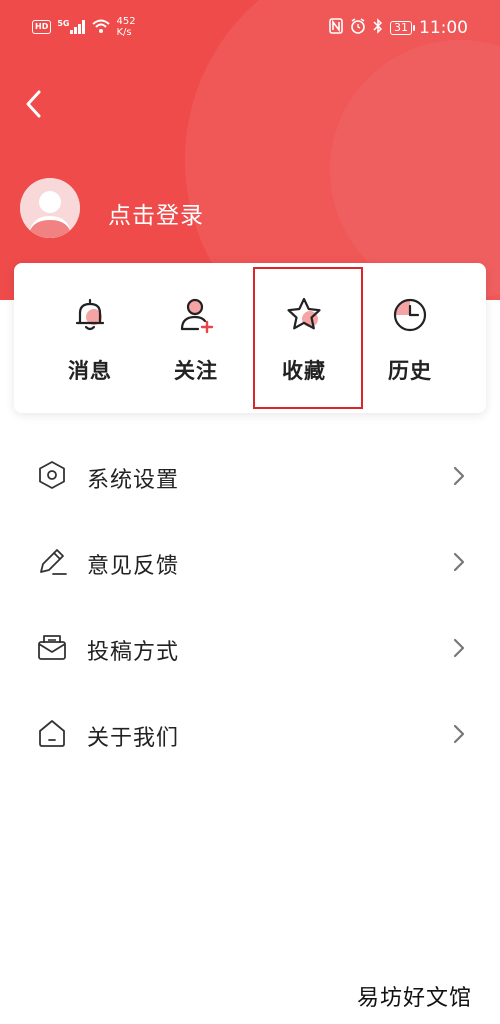 Image resolution: width=500 pixels, height=1024 pixels. What do you see at coordinates (63, 23) in the screenshot?
I see `signal-label: 5G` at bounding box center [63, 23].